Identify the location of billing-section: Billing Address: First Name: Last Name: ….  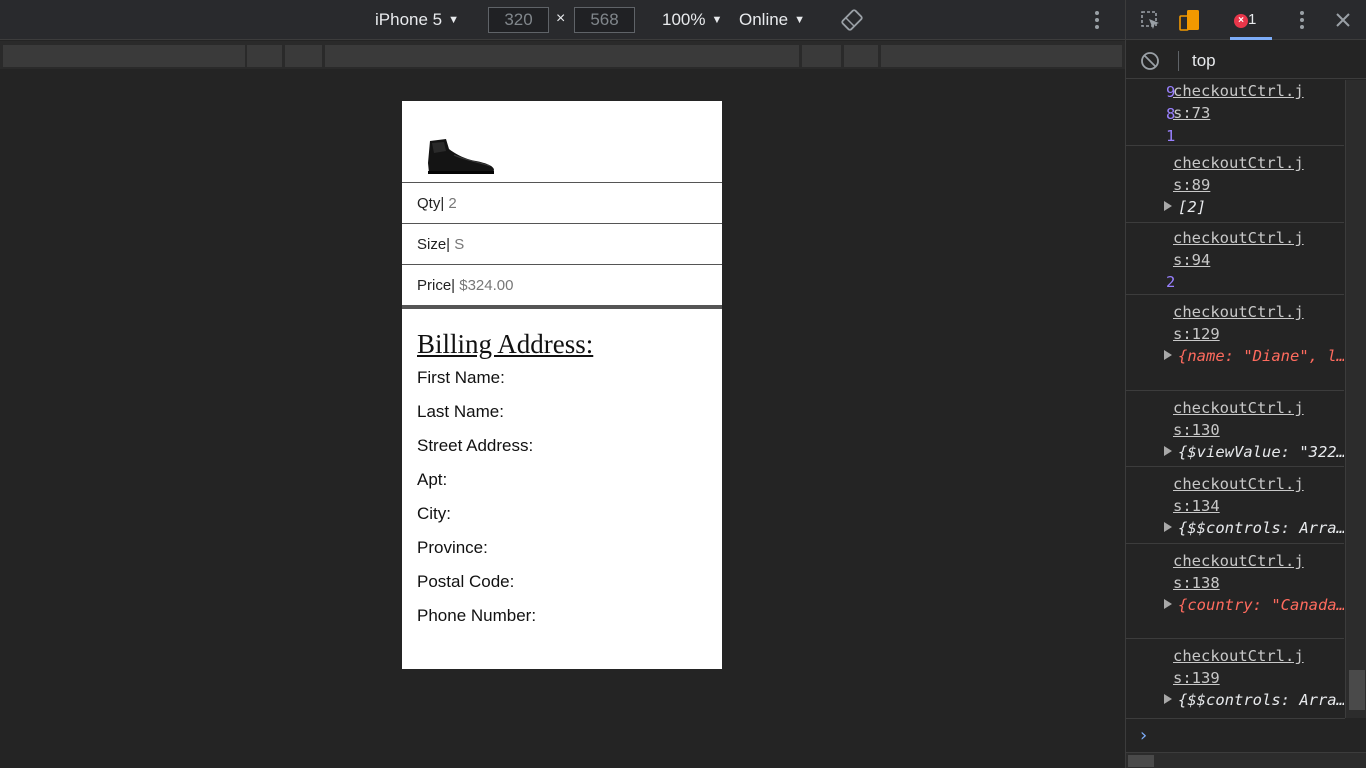
(562, 474).